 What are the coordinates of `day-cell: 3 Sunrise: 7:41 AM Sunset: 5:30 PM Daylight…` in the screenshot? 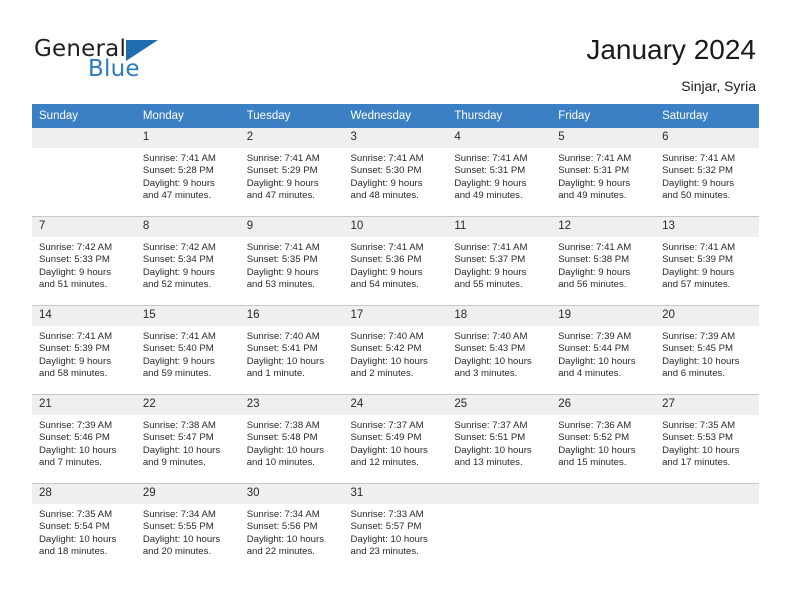 It's located at (395, 172).